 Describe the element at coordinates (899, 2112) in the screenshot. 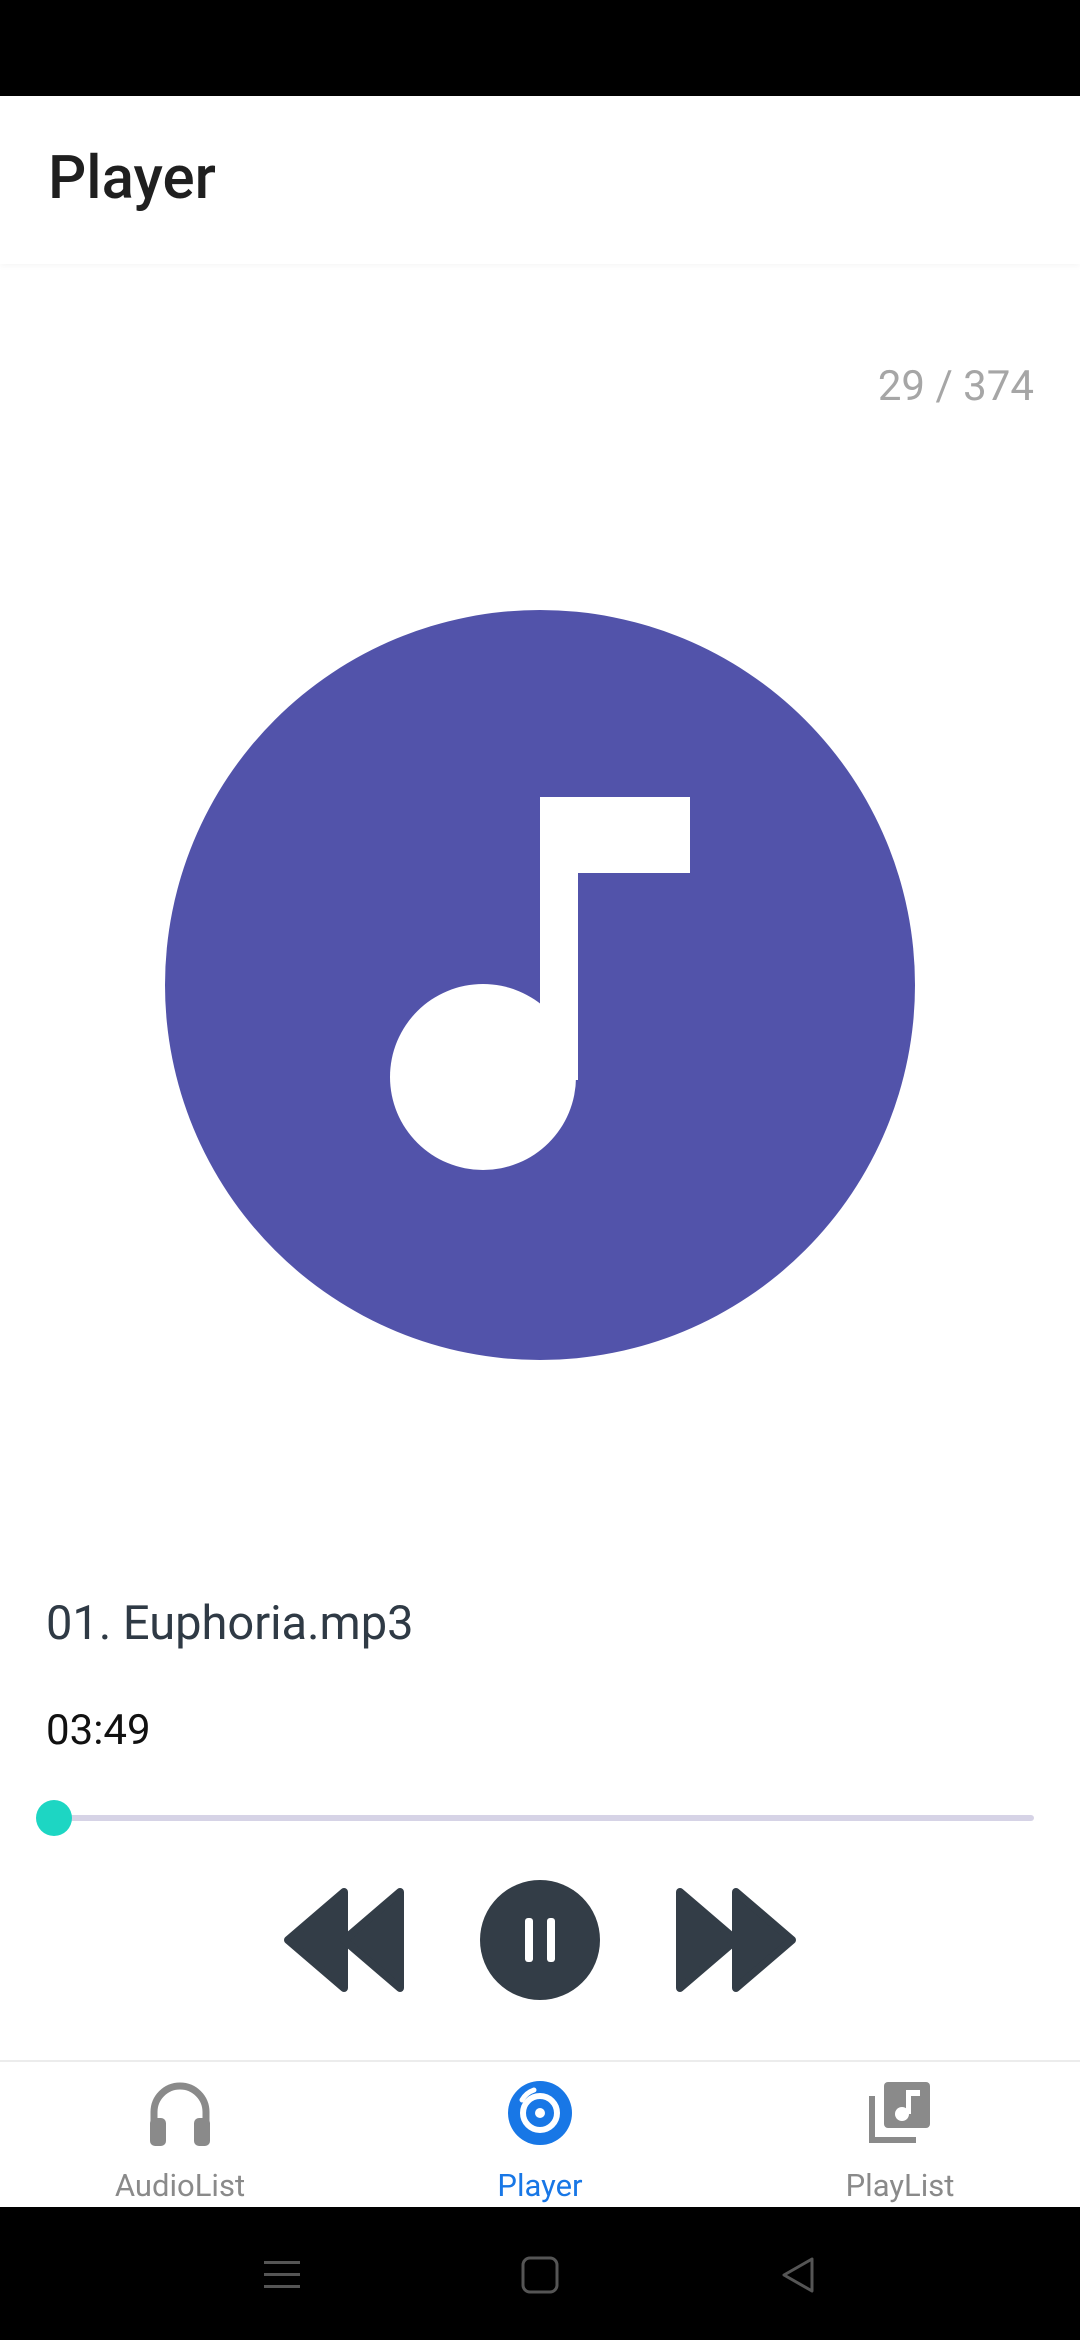

I see `playlist-icon` at that location.